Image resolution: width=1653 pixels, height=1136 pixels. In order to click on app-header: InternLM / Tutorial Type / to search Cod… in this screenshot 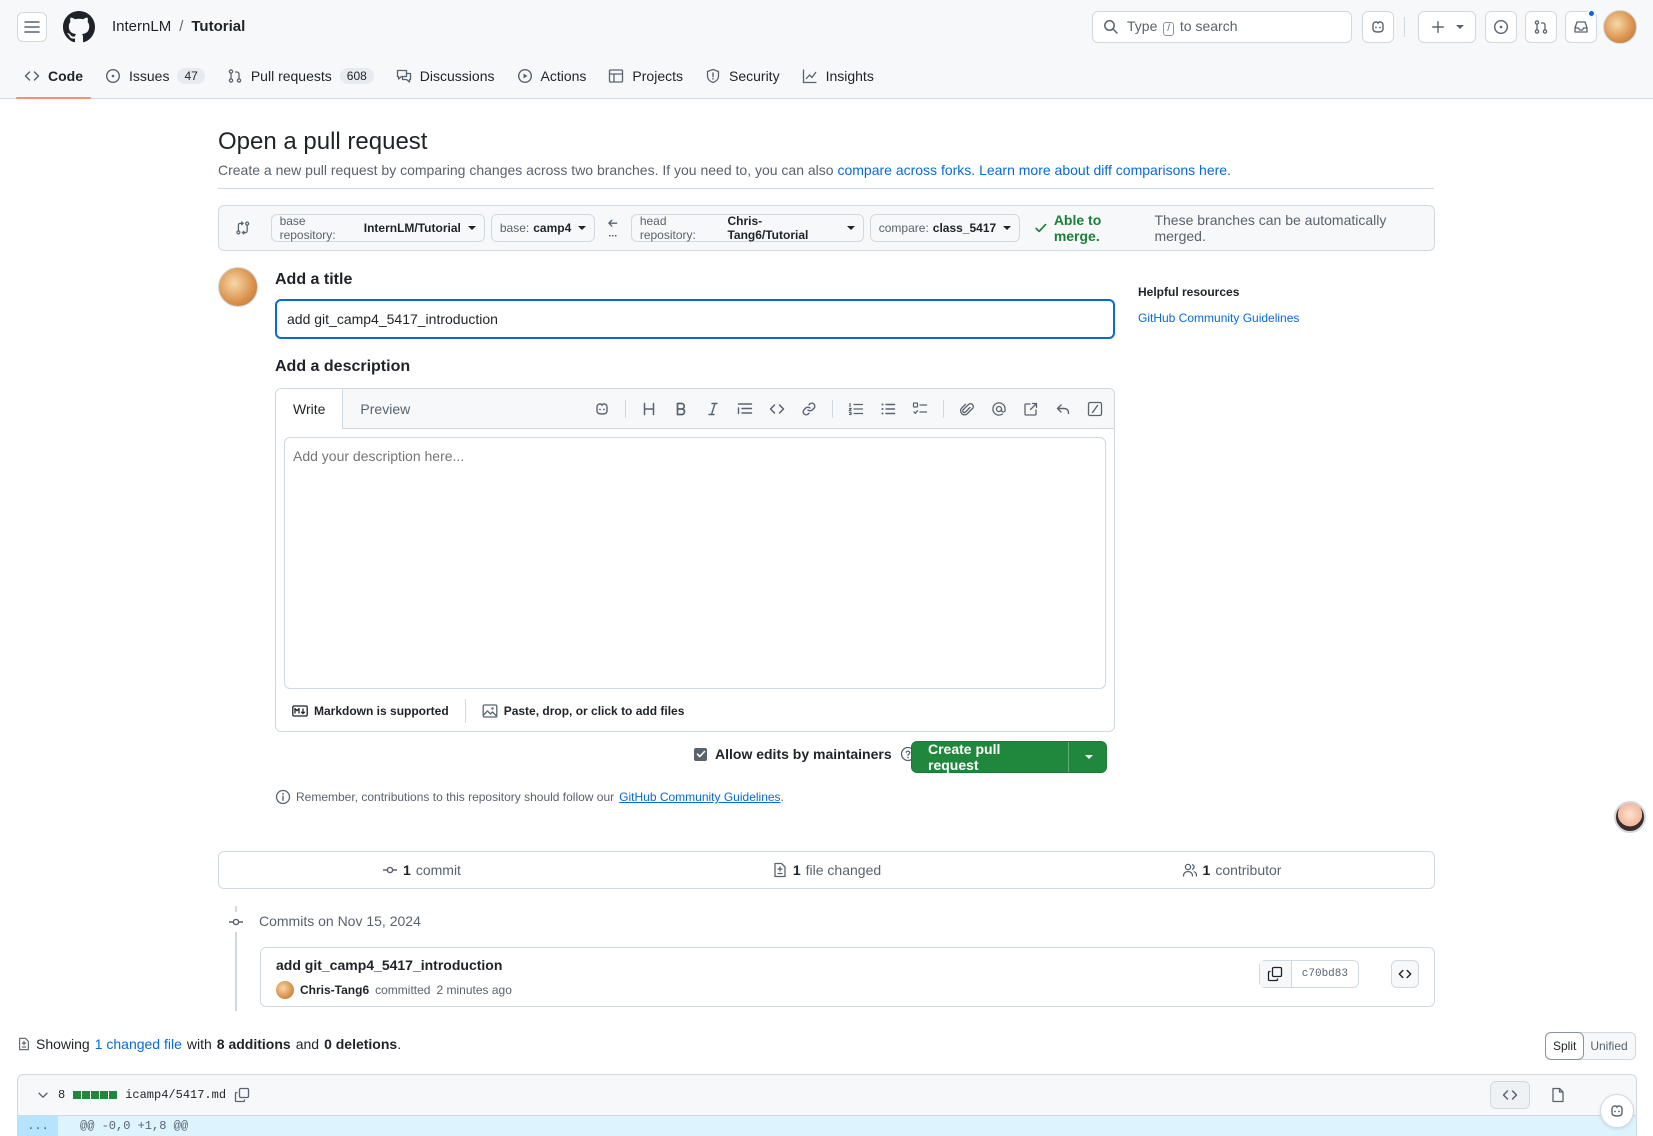, I will do `click(826, 49)`.